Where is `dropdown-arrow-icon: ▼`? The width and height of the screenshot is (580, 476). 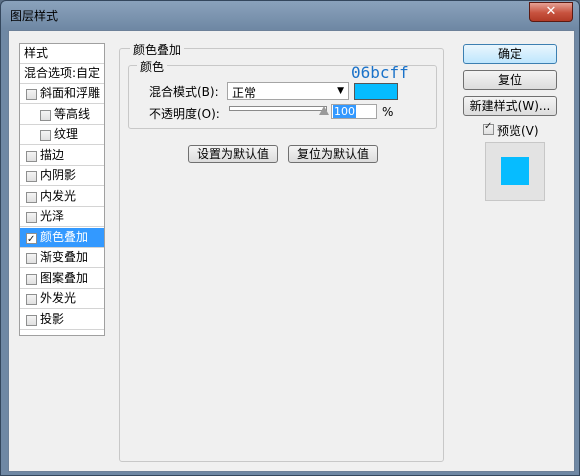 dropdown-arrow-icon: ▼ is located at coordinates (340, 91).